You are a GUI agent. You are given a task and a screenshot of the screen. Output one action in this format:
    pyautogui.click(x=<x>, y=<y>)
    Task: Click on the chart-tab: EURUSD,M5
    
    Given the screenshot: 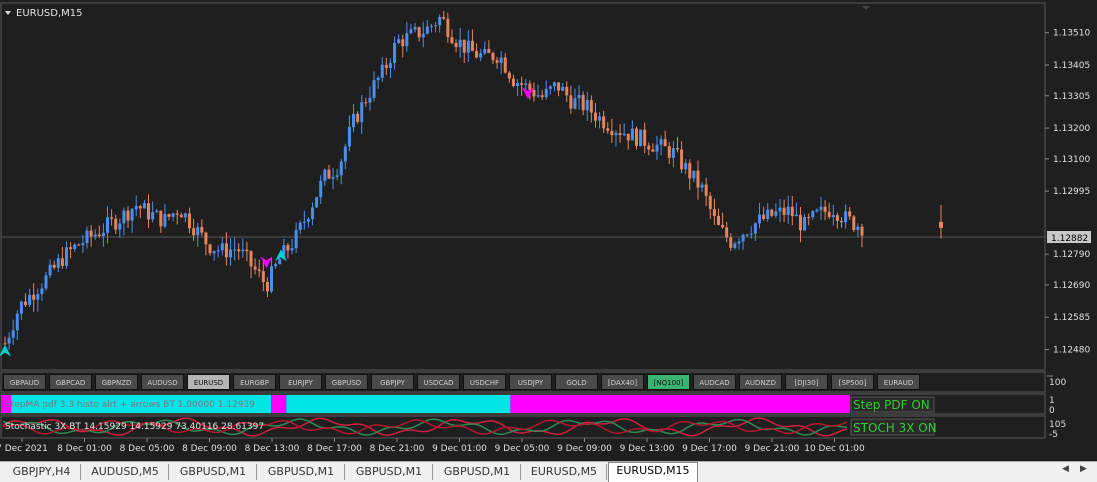 What is the action you would take?
    pyautogui.click(x=564, y=472)
    